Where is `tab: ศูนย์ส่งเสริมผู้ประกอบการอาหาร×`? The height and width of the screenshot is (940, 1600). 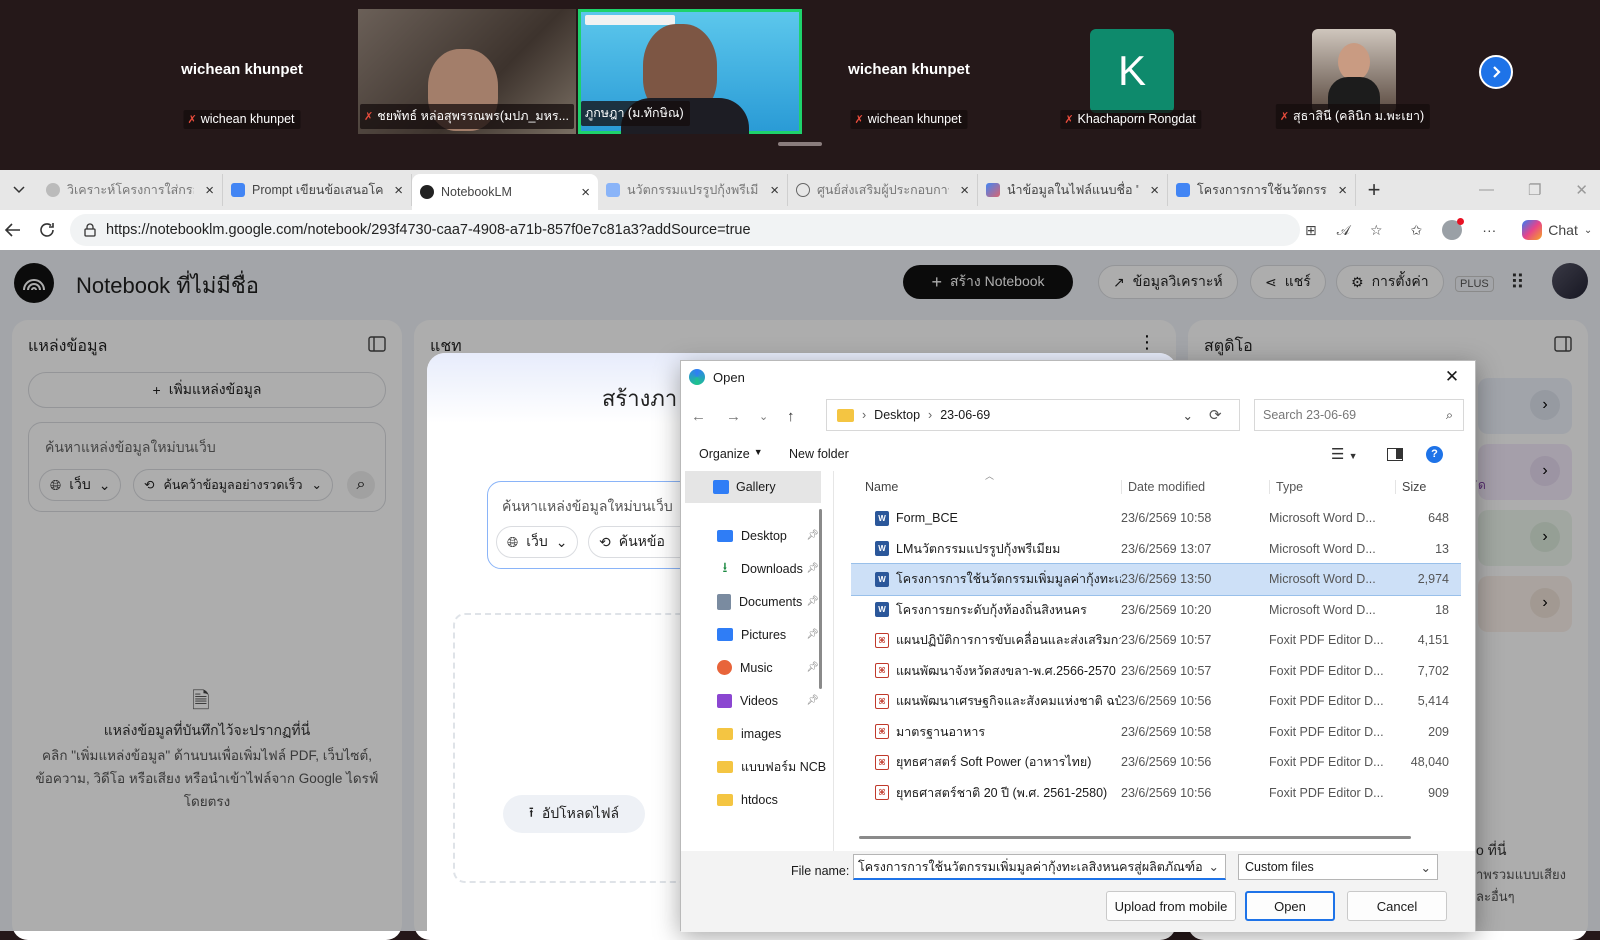
tab: ศูนย์ส่งเสริมผู้ประกอบการอาหาร× is located at coordinates (883, 190).